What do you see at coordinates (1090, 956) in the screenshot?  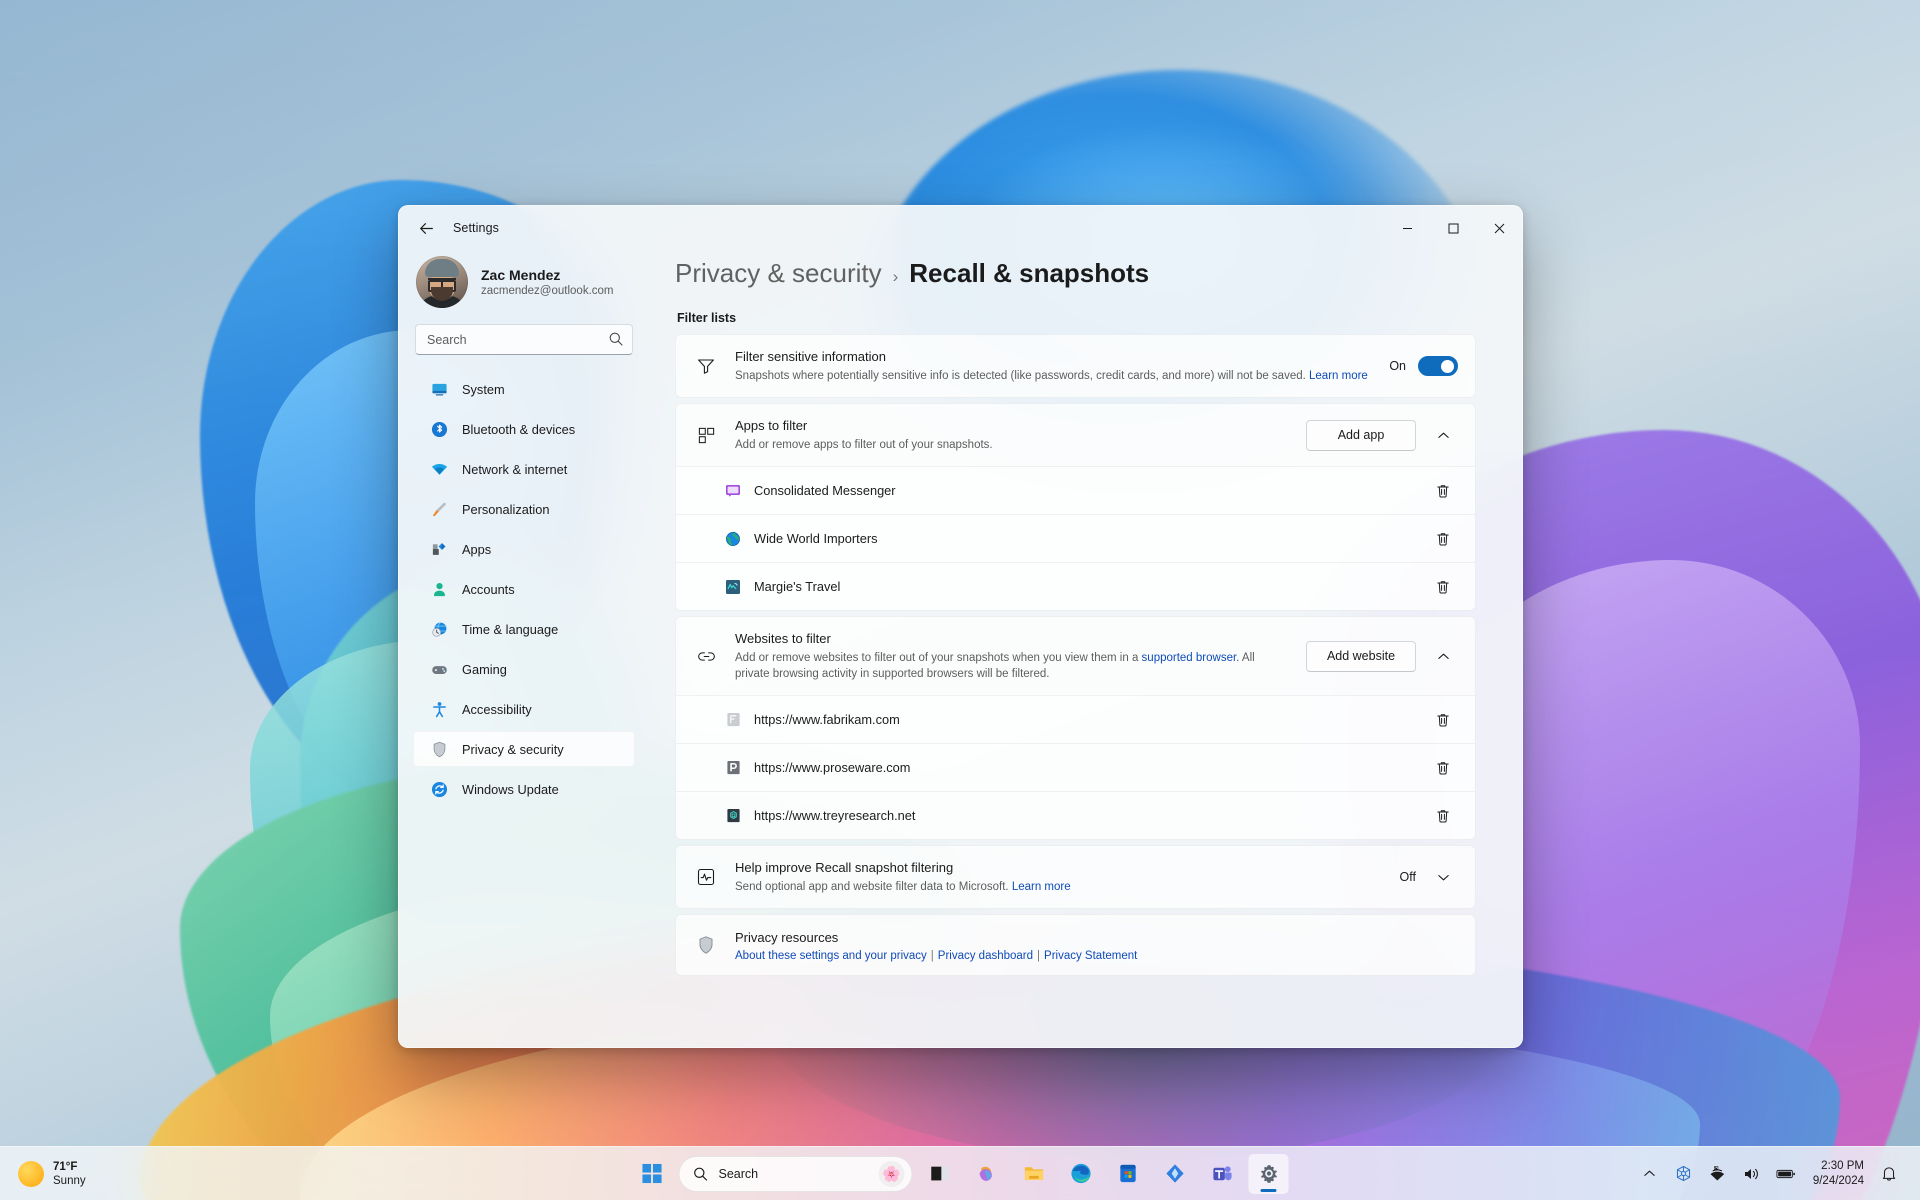 I see `privacy-statement-link: Privacy Statement` at bounding box center [1090, 956].